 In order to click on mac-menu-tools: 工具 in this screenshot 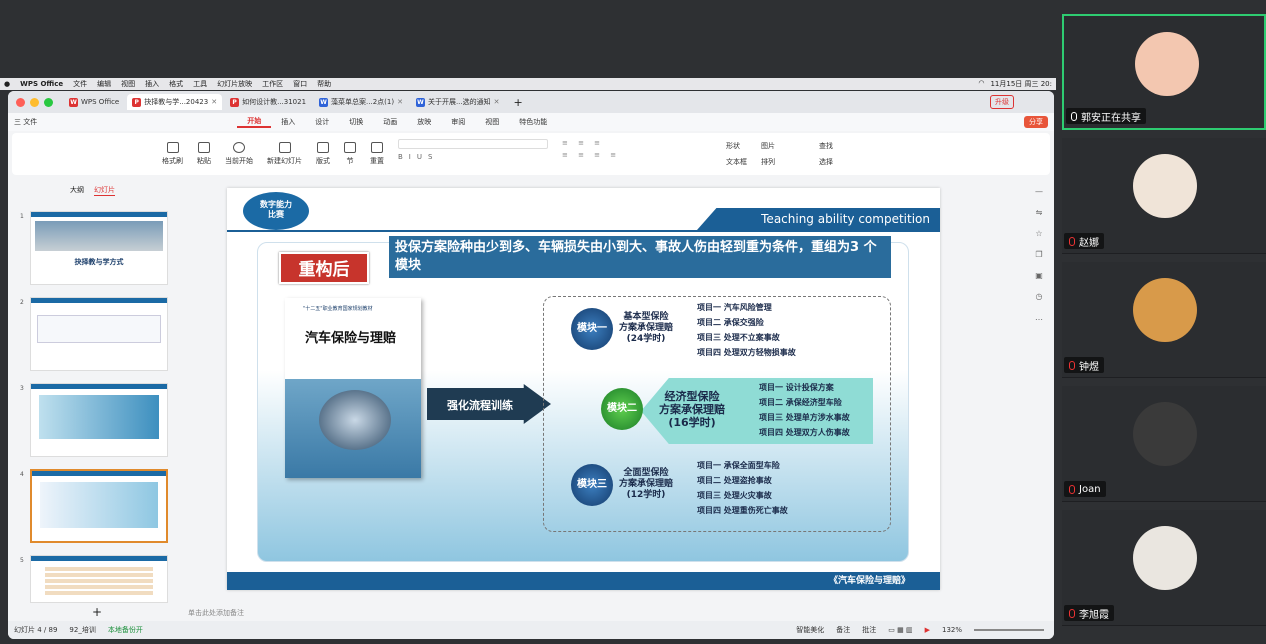, I will do `click(200, 84)`.